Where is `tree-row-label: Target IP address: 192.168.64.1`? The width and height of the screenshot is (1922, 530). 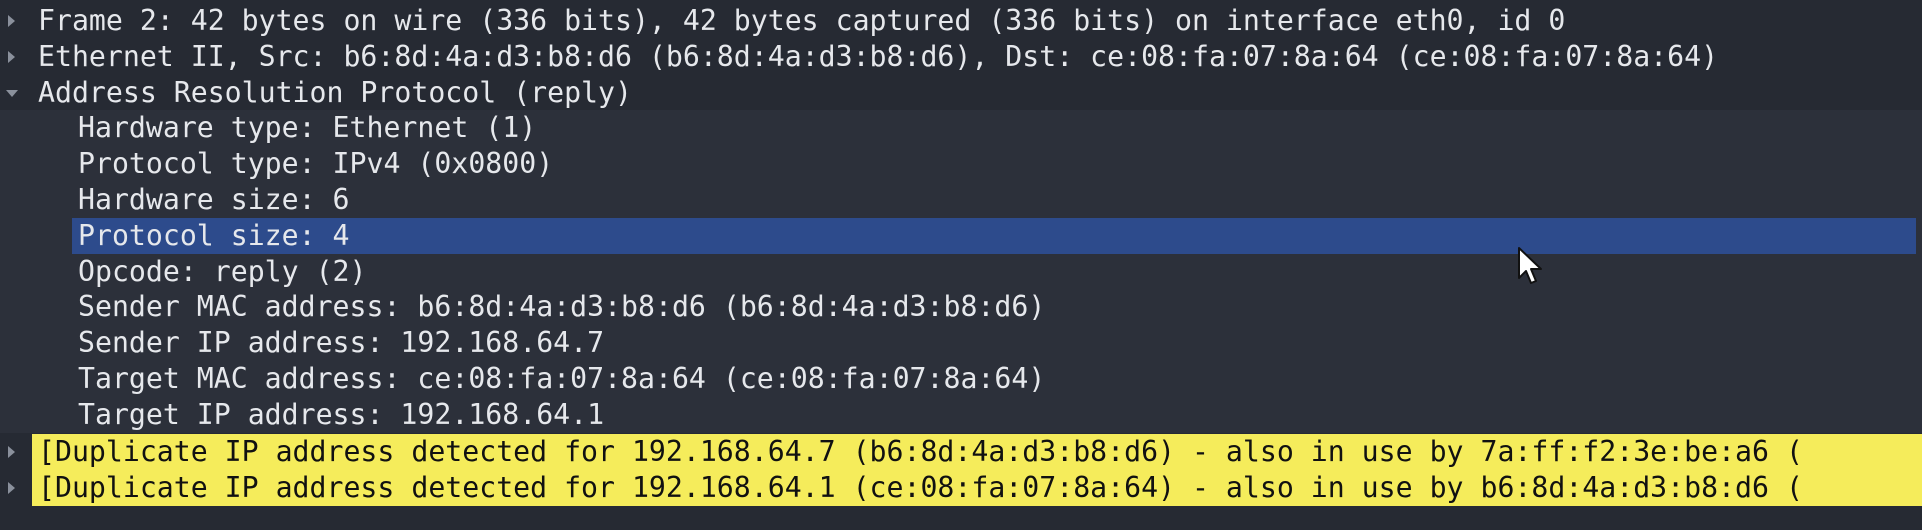
tree-row-label: Target IP address: 192.168.64.1 is located at coordinates (341, 414).